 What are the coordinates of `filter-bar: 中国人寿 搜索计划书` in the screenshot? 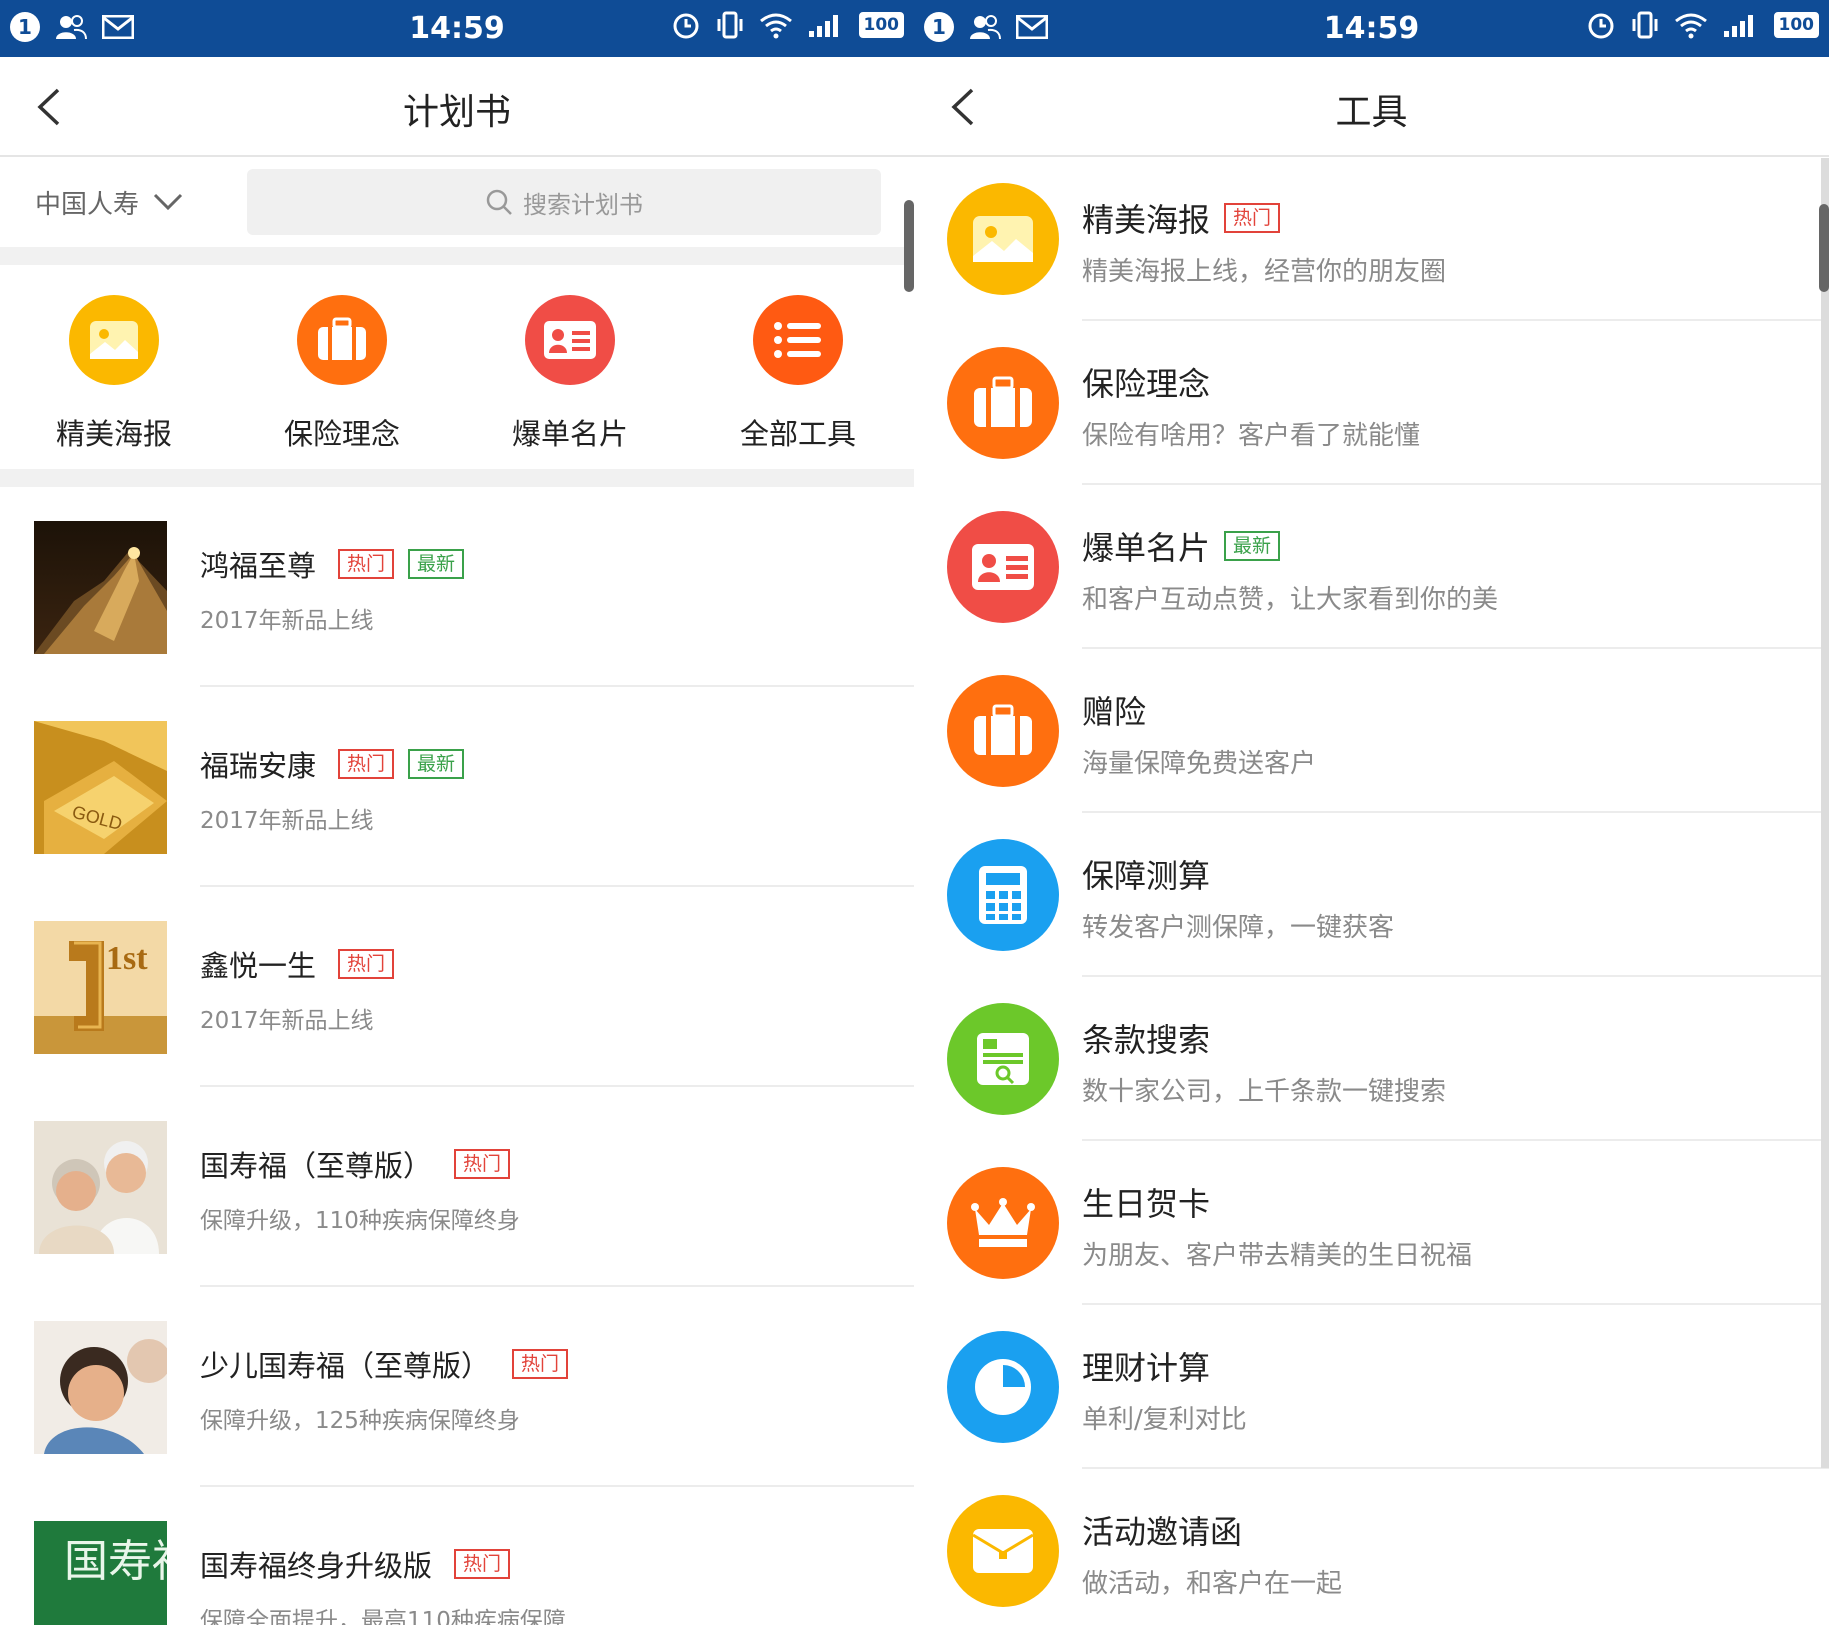 It's located at (457, 202).